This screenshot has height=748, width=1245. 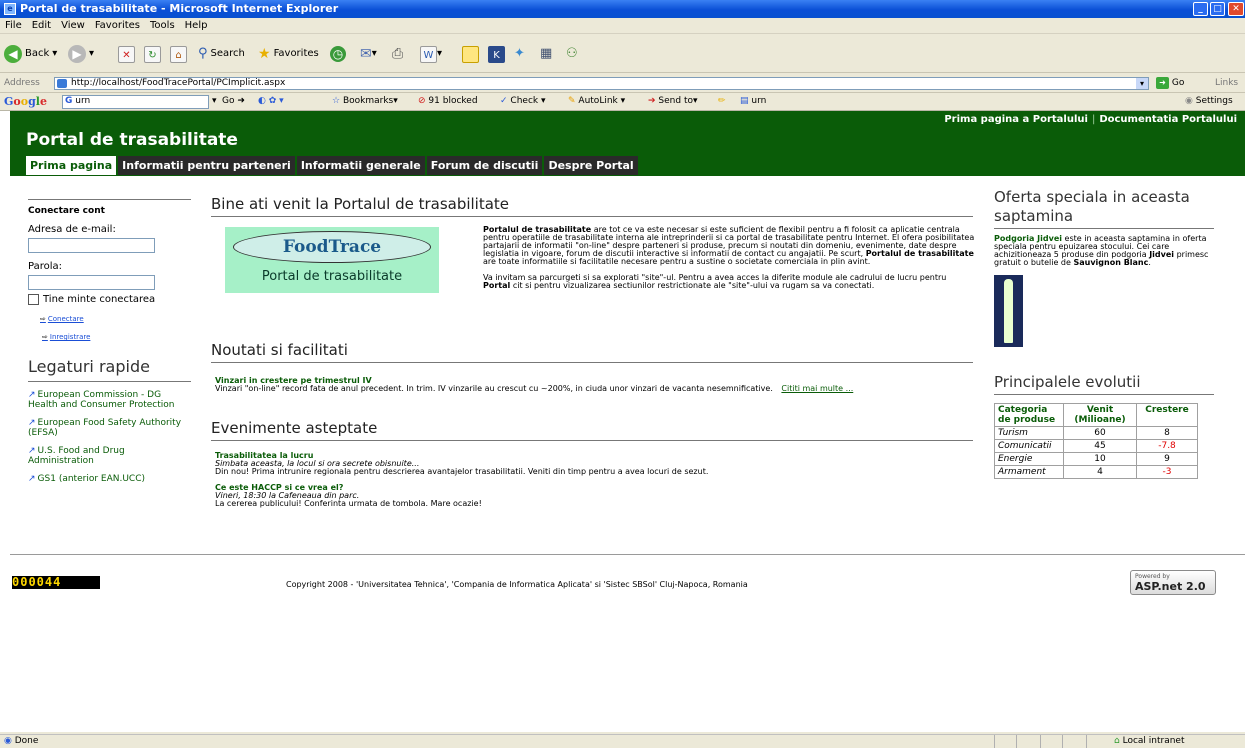 I want to click on settings-button: ◉ Settings, so click(x=1209, y=101).